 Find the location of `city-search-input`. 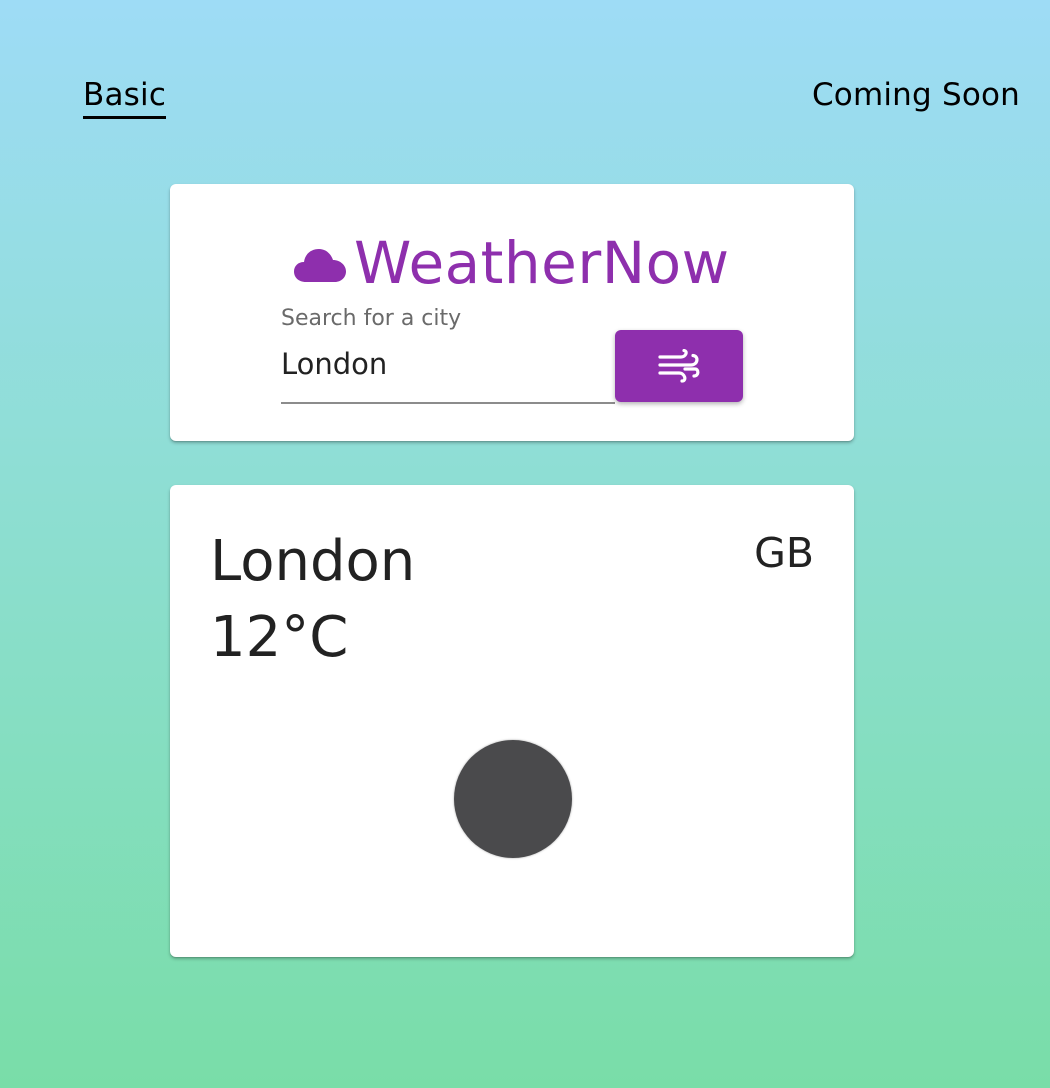

city-search-input is located at coordinates (446, 364).